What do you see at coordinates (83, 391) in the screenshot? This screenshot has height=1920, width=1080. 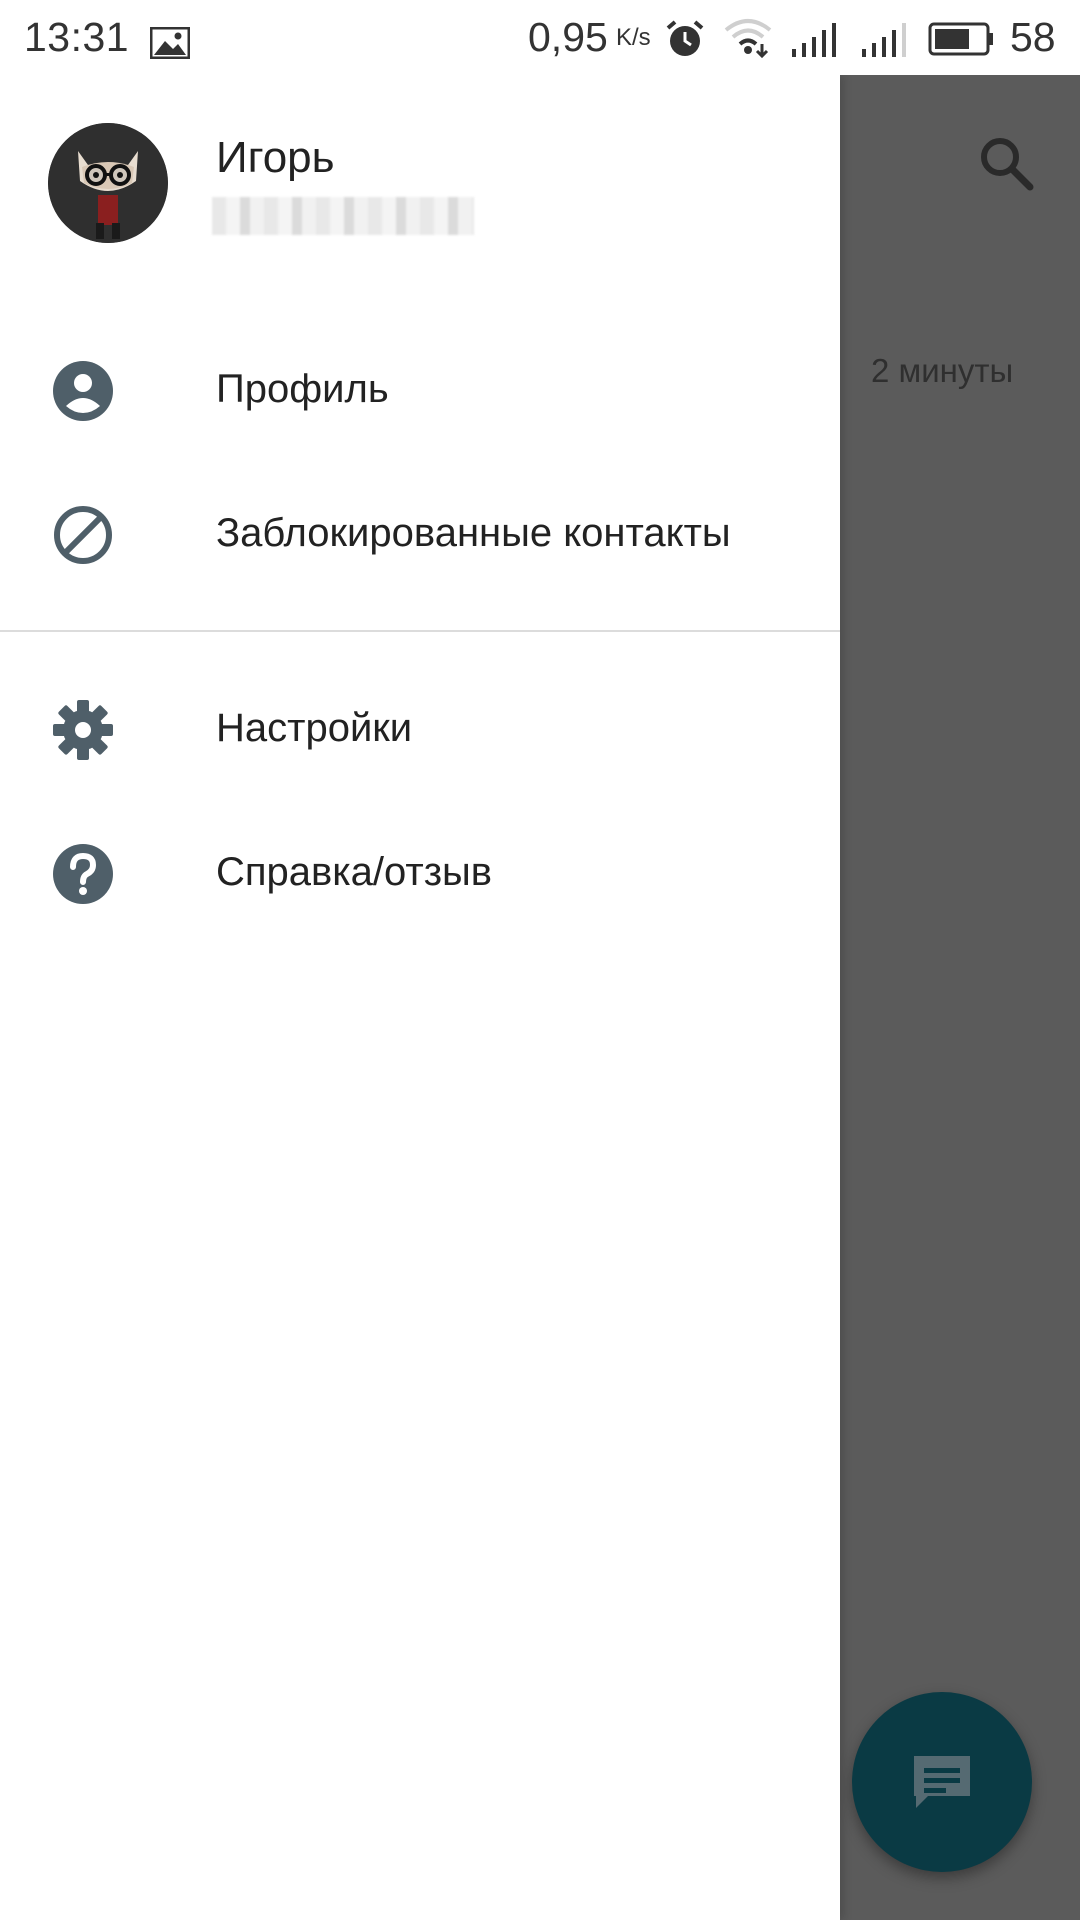 I see `profile-icon` at bounding box center [83, 391].